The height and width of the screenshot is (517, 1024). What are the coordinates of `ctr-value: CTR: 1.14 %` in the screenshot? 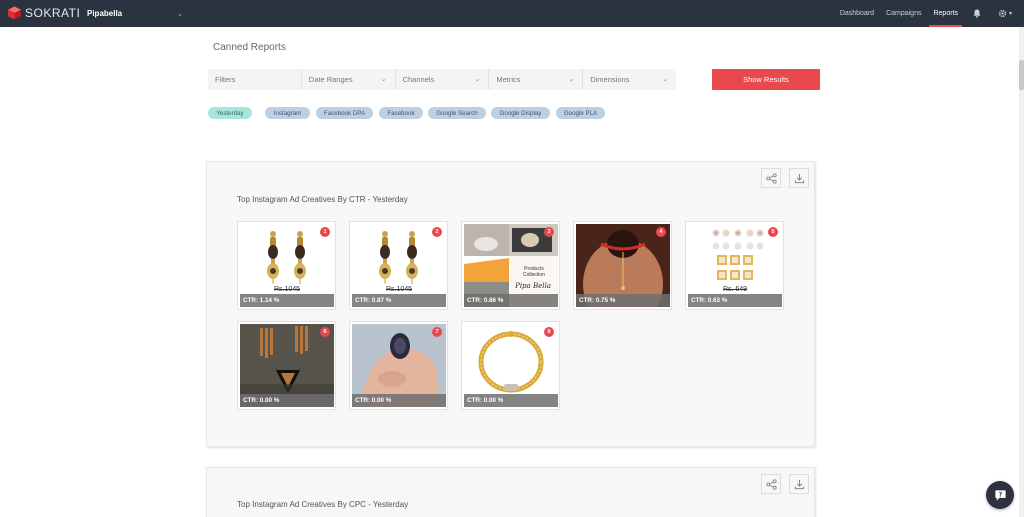 It's located at (287, 300).